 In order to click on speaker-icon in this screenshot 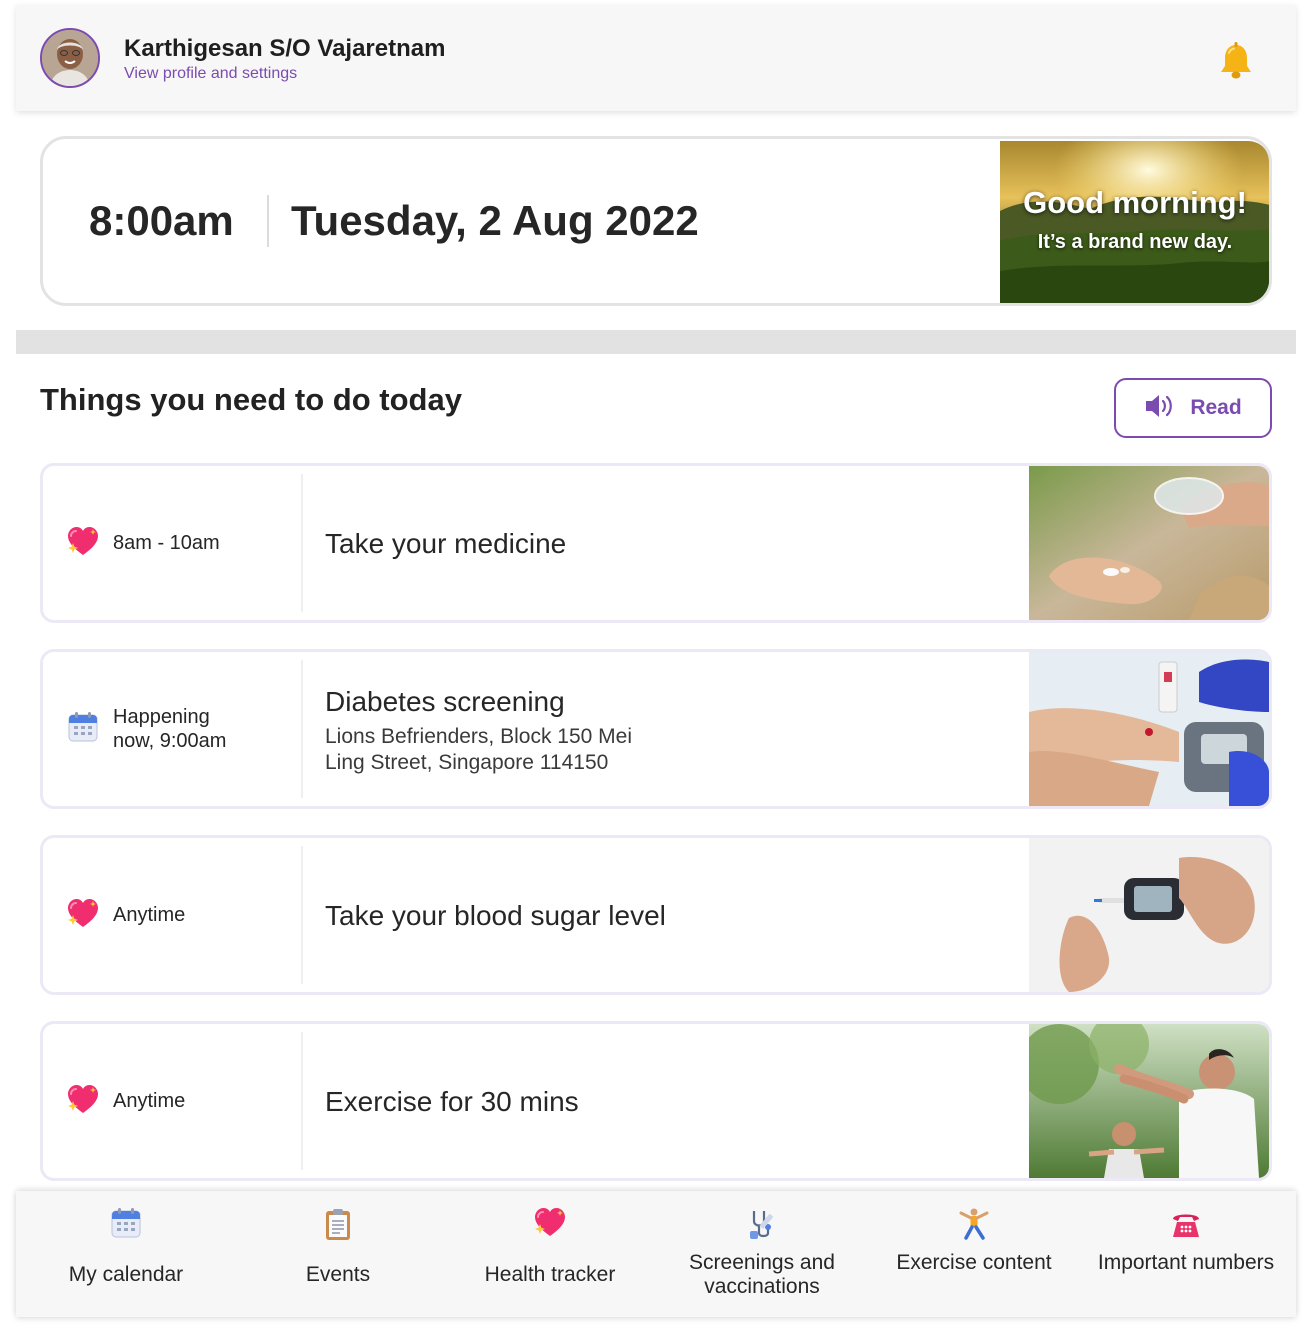, I will do `click(1160, 408)`.